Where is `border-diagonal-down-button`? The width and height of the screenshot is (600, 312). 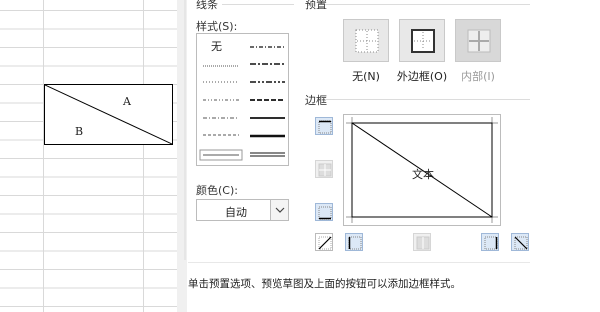
border-diagonal-down-button is located at coordinates (520, 242).